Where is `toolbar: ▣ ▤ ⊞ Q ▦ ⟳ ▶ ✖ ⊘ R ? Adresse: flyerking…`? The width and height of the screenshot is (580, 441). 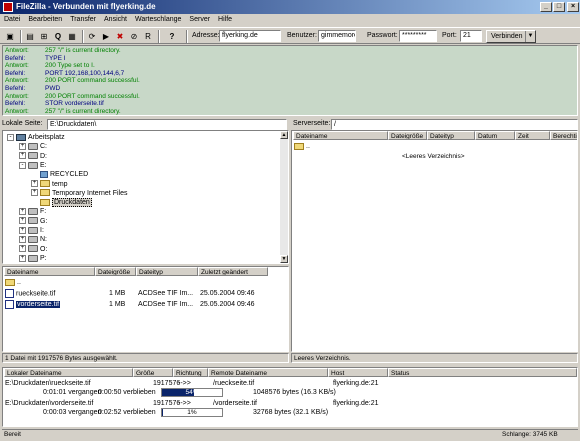
toolbar: ▣ ▤ ⊞ Q ▦ ⟳ ▶ ✖ ⊘ R ? Adresse: flyerking… is located at coordinates (290, 35).